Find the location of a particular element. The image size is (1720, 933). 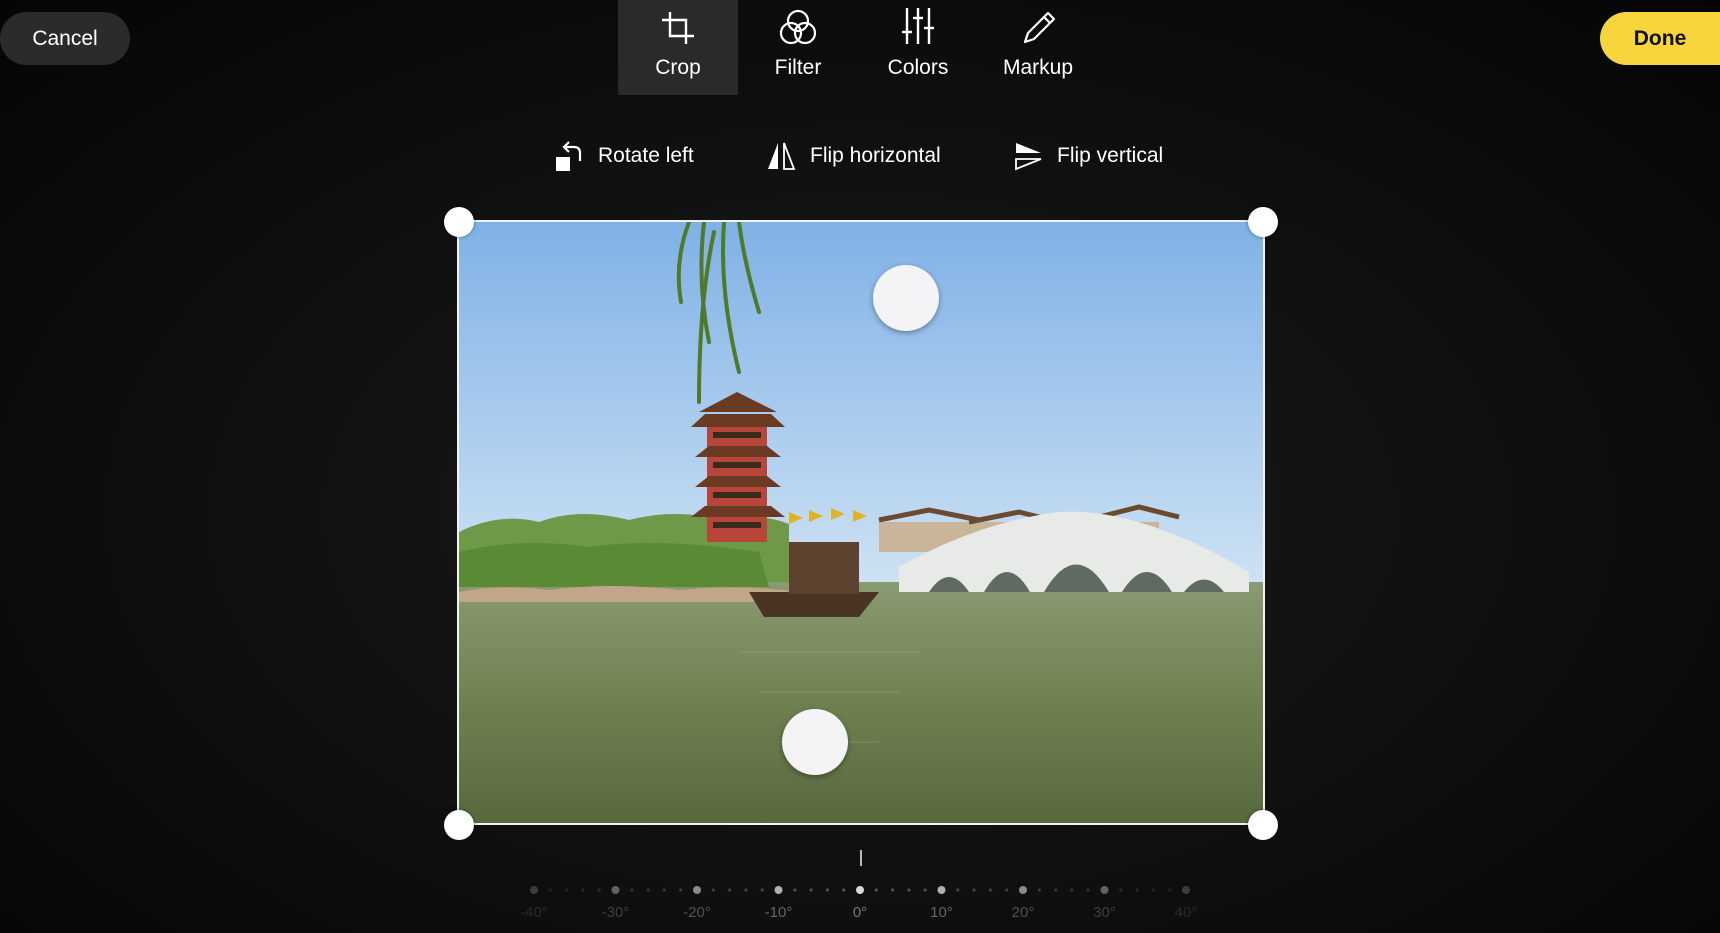

pencil-icon is located at coordinates (1039, 27).